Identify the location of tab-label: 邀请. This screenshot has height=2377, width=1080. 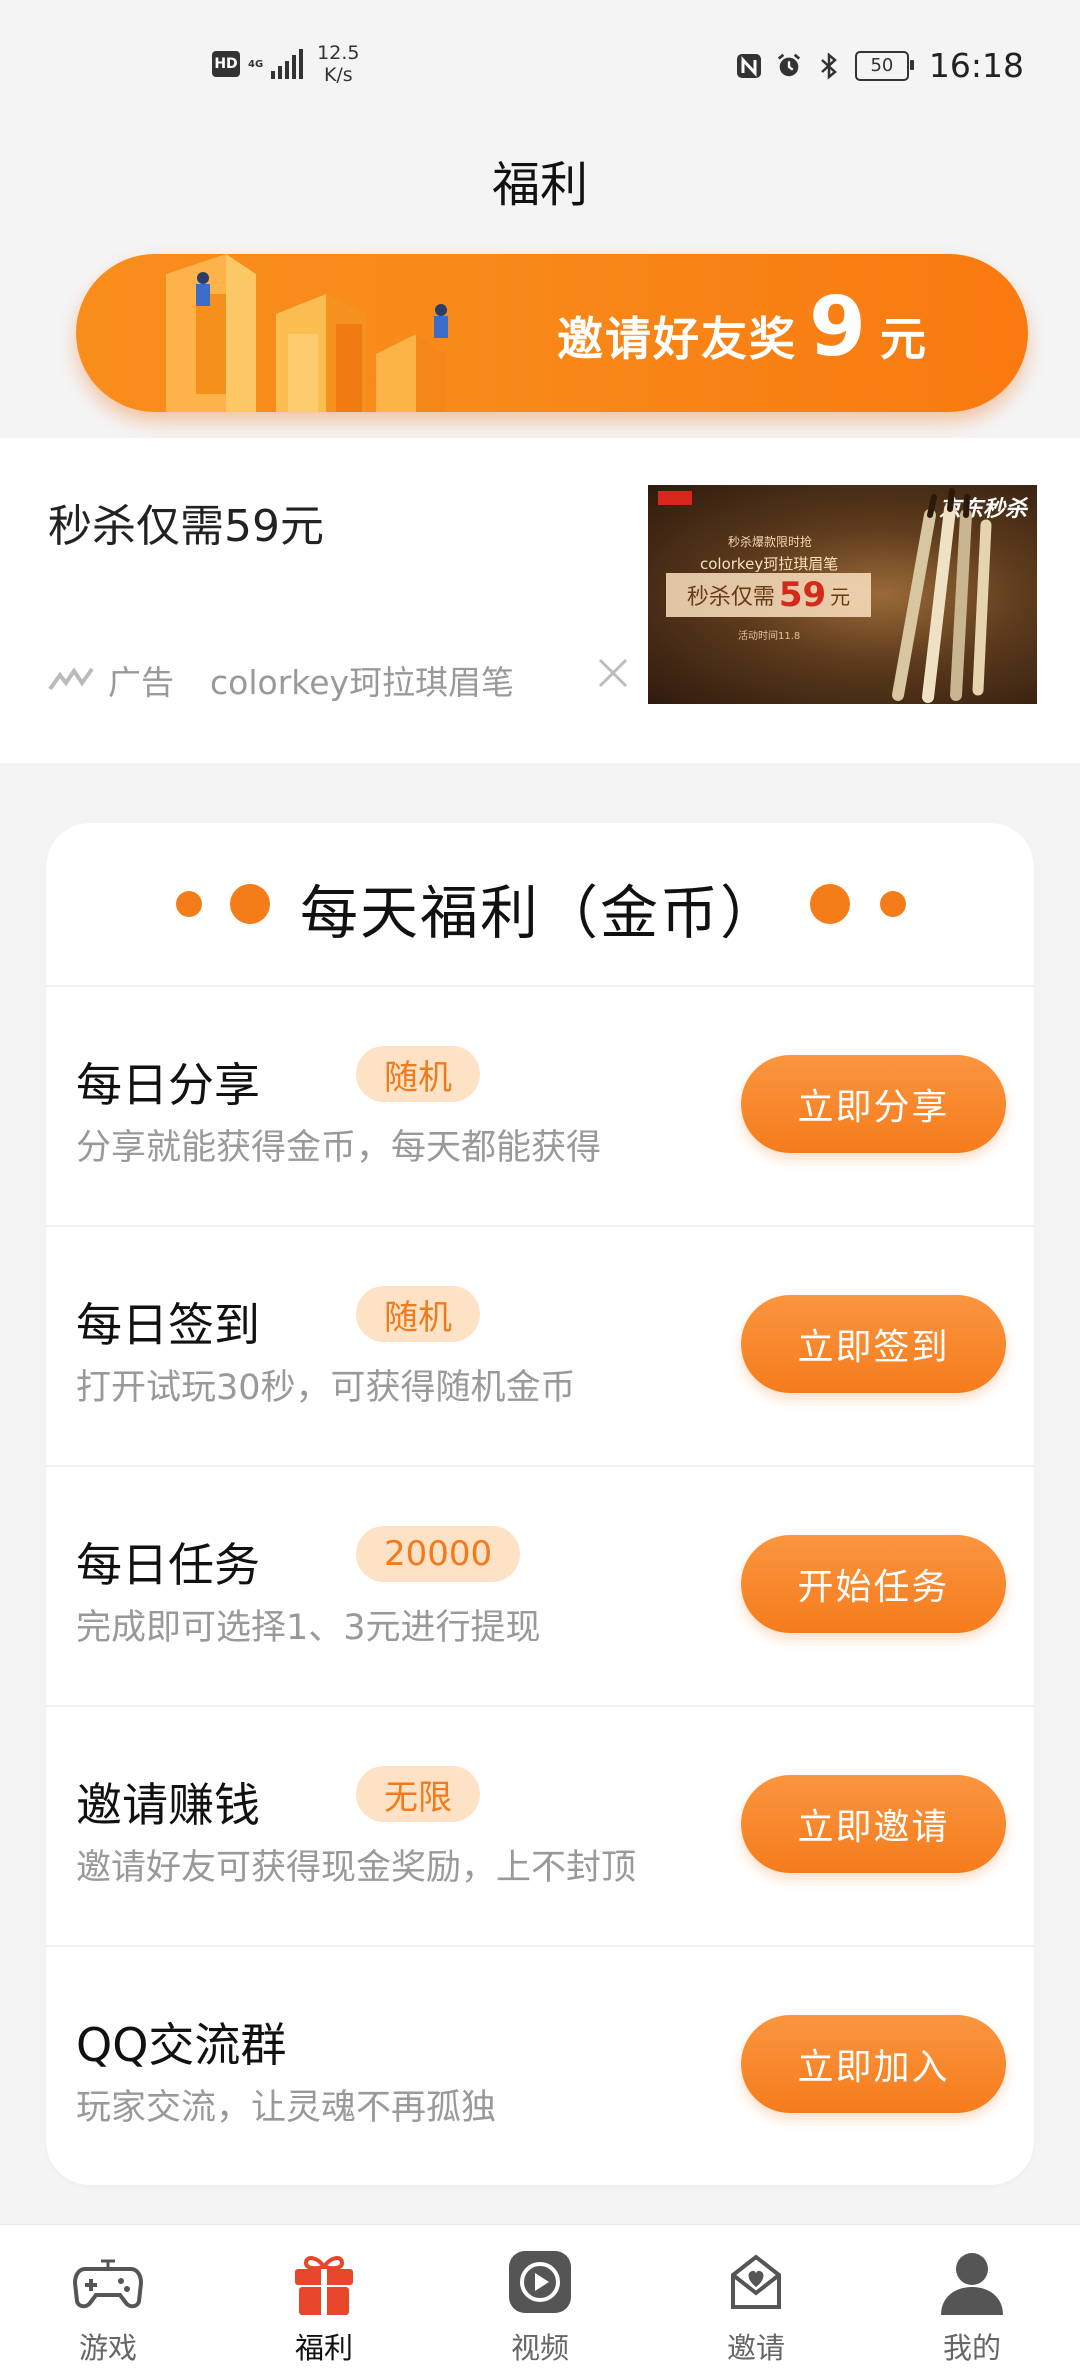
(755, 2348).